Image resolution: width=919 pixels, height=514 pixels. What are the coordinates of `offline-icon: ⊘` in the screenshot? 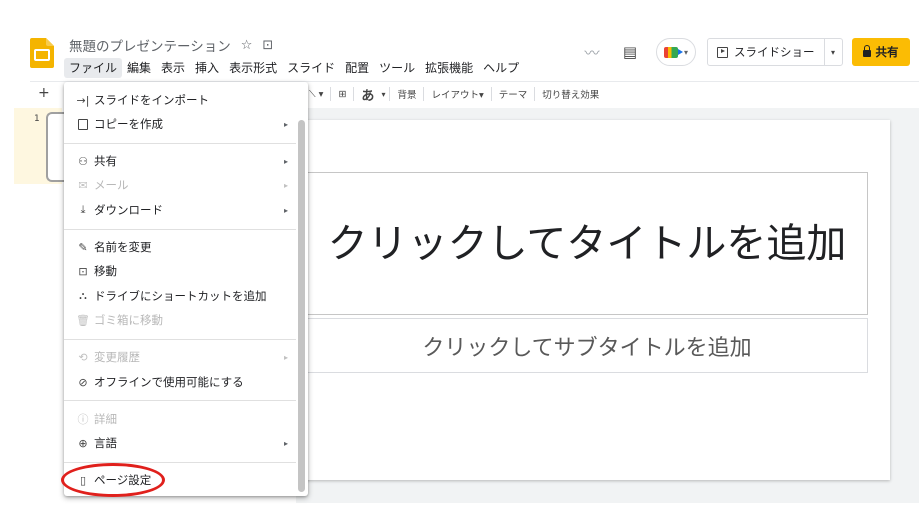 It's located at (83, 382).